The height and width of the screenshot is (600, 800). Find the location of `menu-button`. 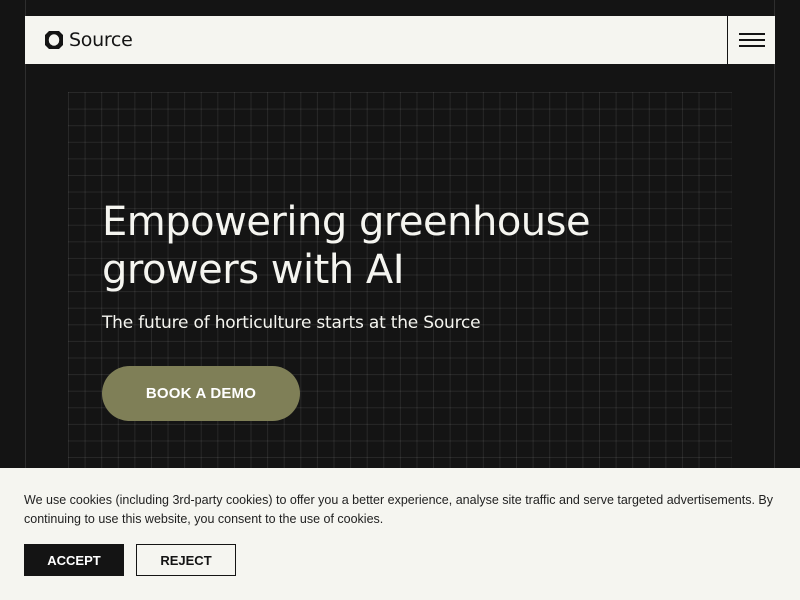

menu-button is located at coordinates (751, 40).